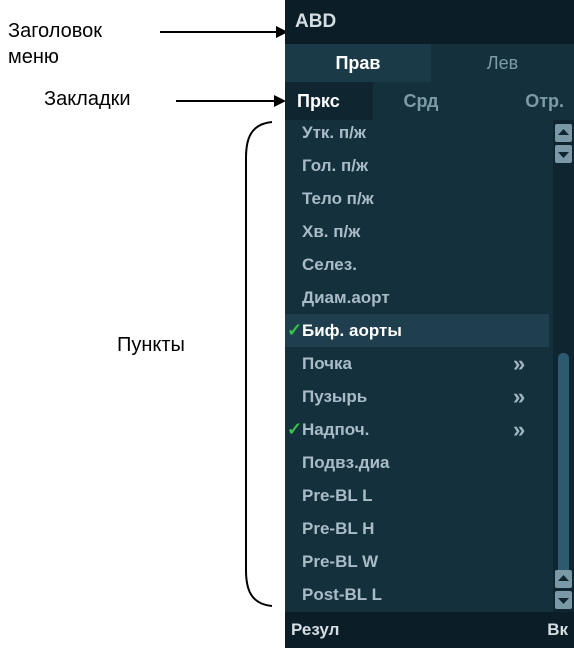  Describe the element at coordinates (563, 468) in the screenshot. I see `scroll-thumb` at that location.